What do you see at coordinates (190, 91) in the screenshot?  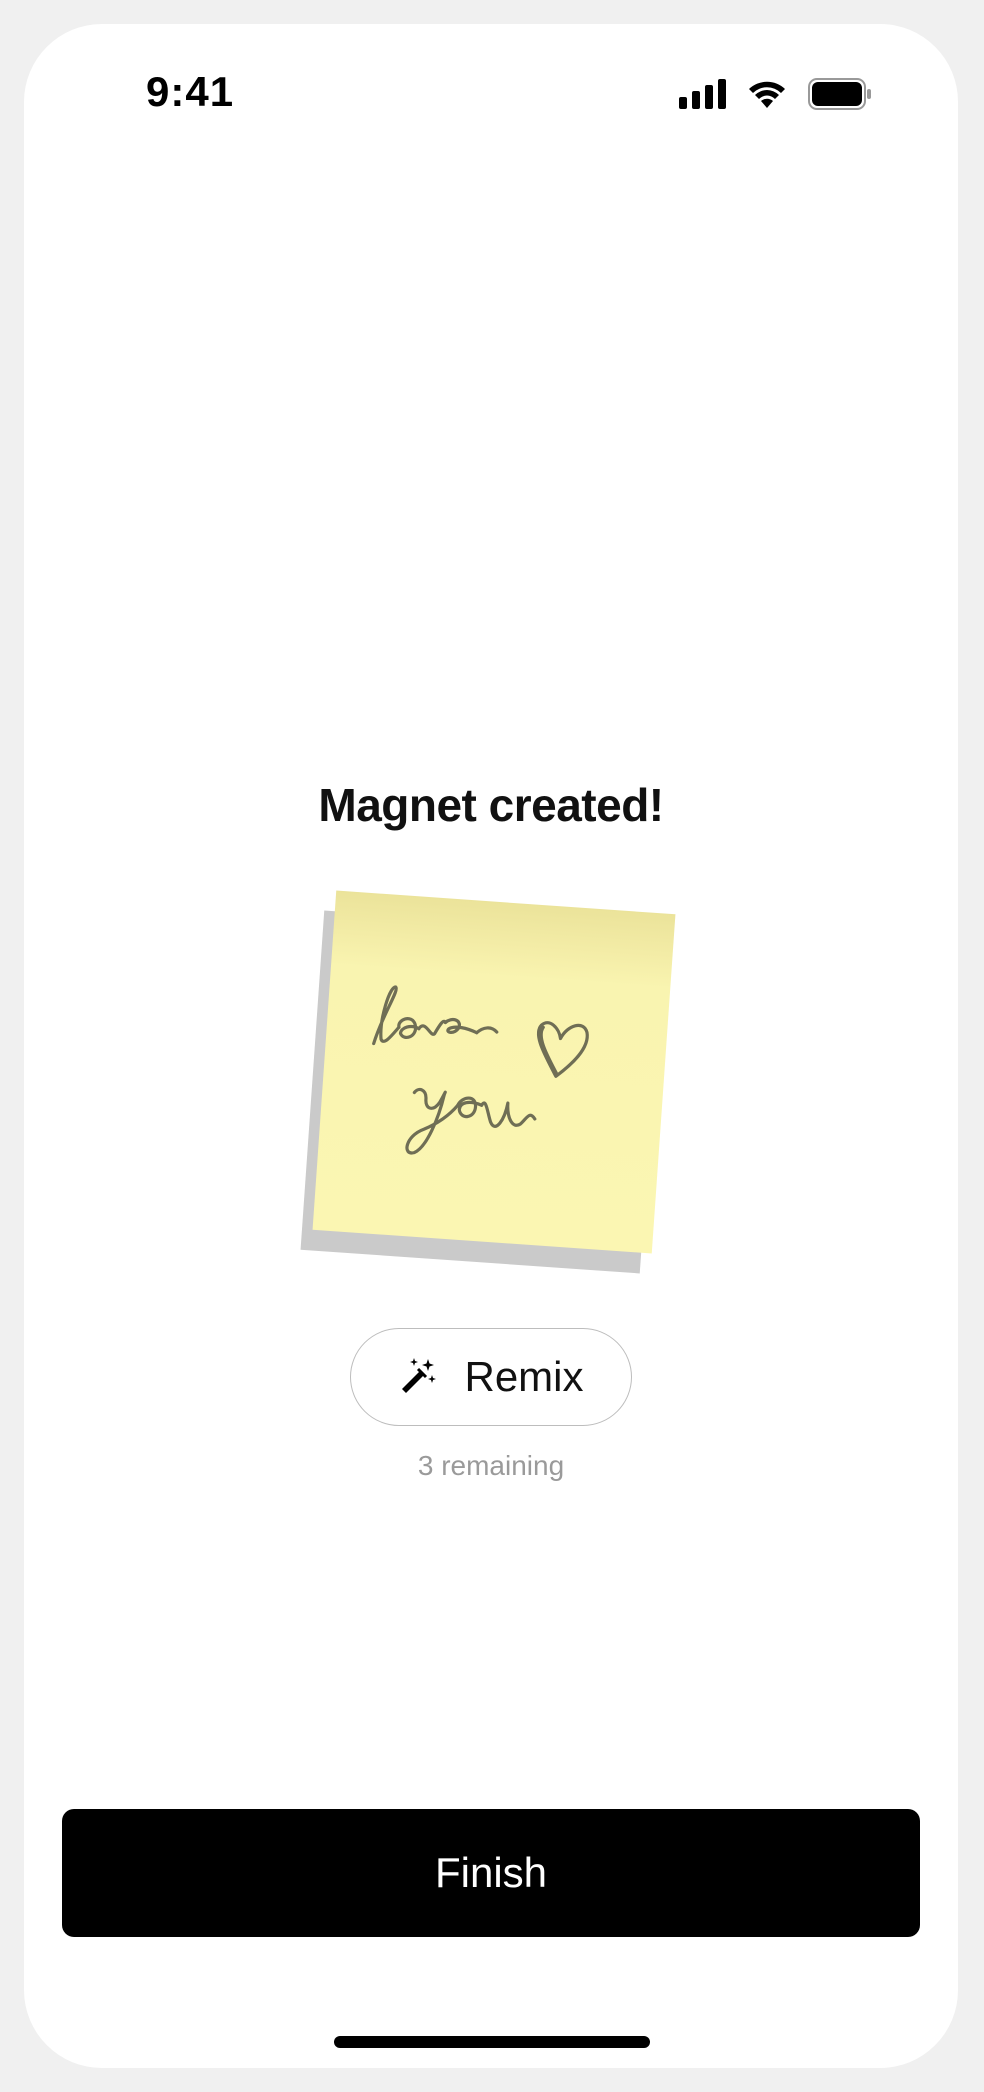 I see `status-time: 9:41` at bounding box center [190, 91].